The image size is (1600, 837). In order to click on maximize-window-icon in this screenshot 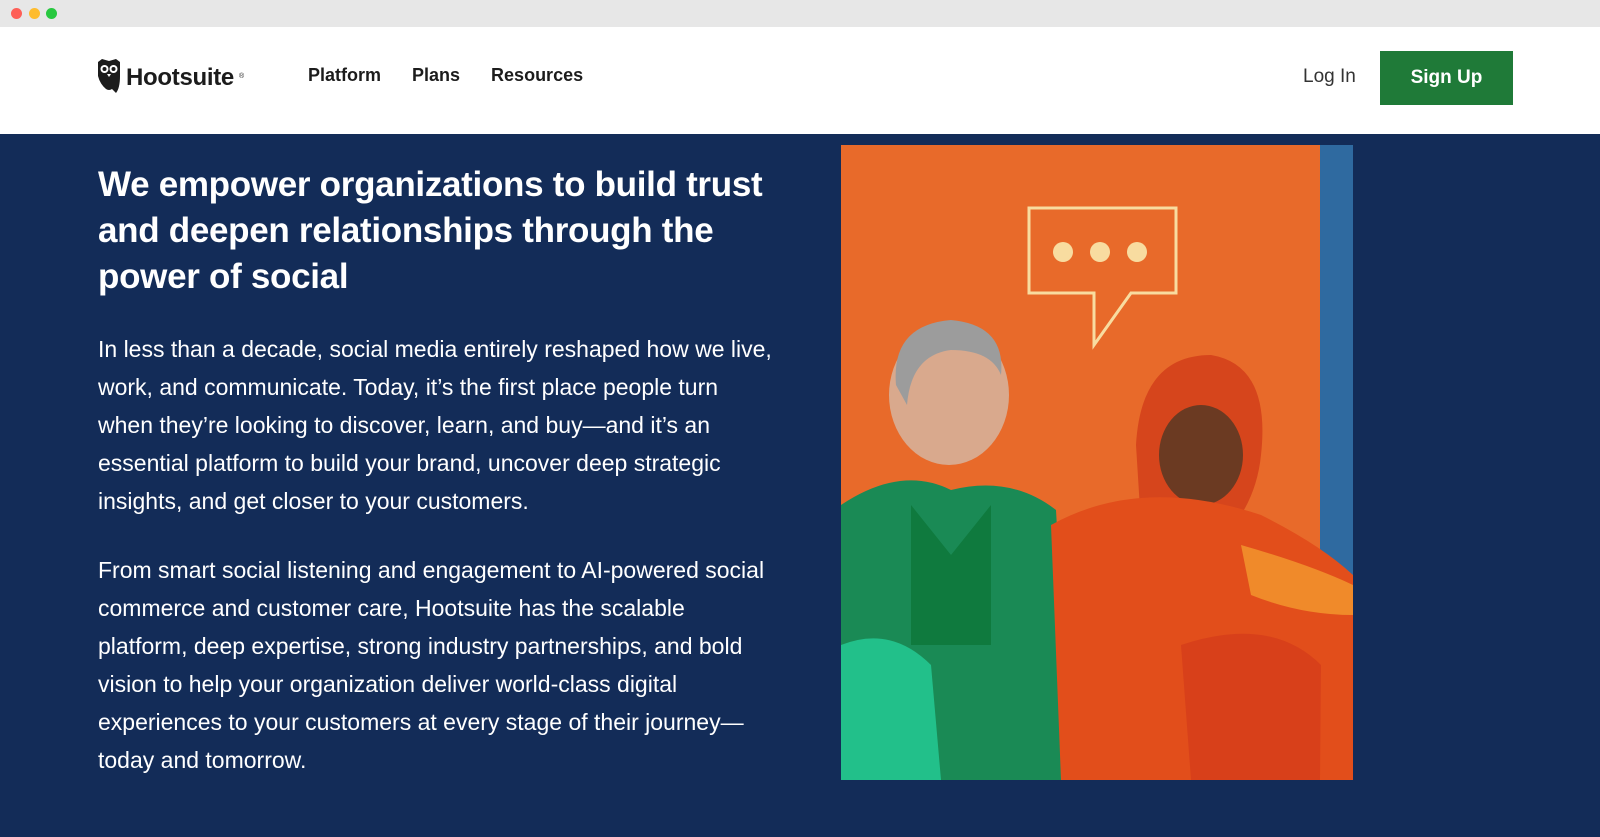, I will do `click(51, 13)`.